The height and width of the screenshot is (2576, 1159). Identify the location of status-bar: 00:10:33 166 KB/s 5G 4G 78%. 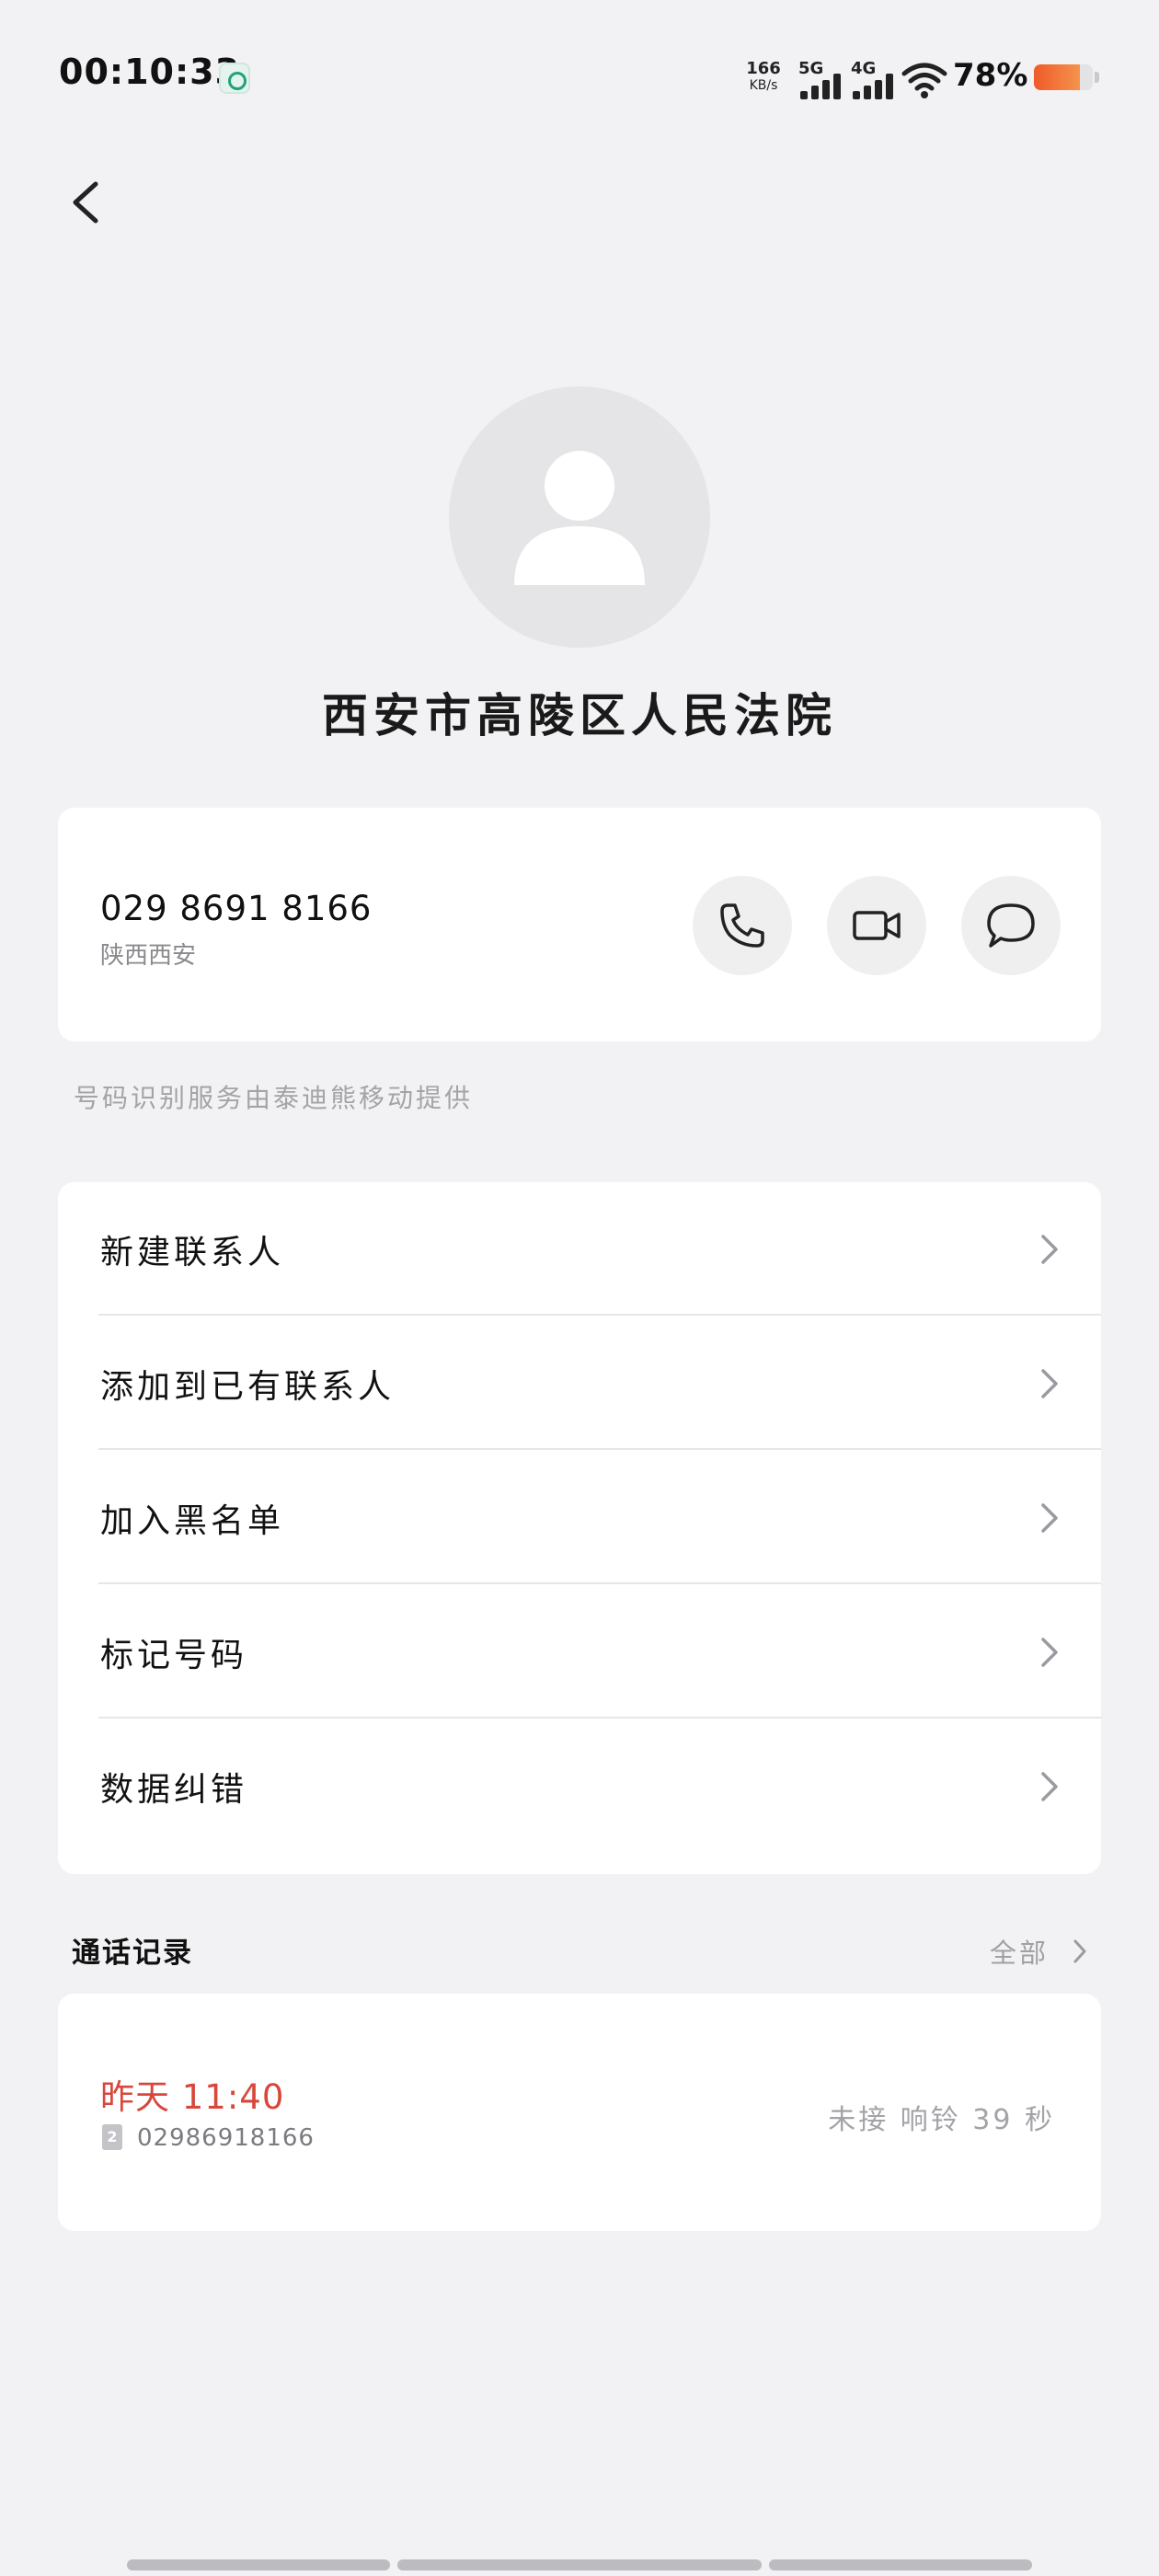
(579, 78).